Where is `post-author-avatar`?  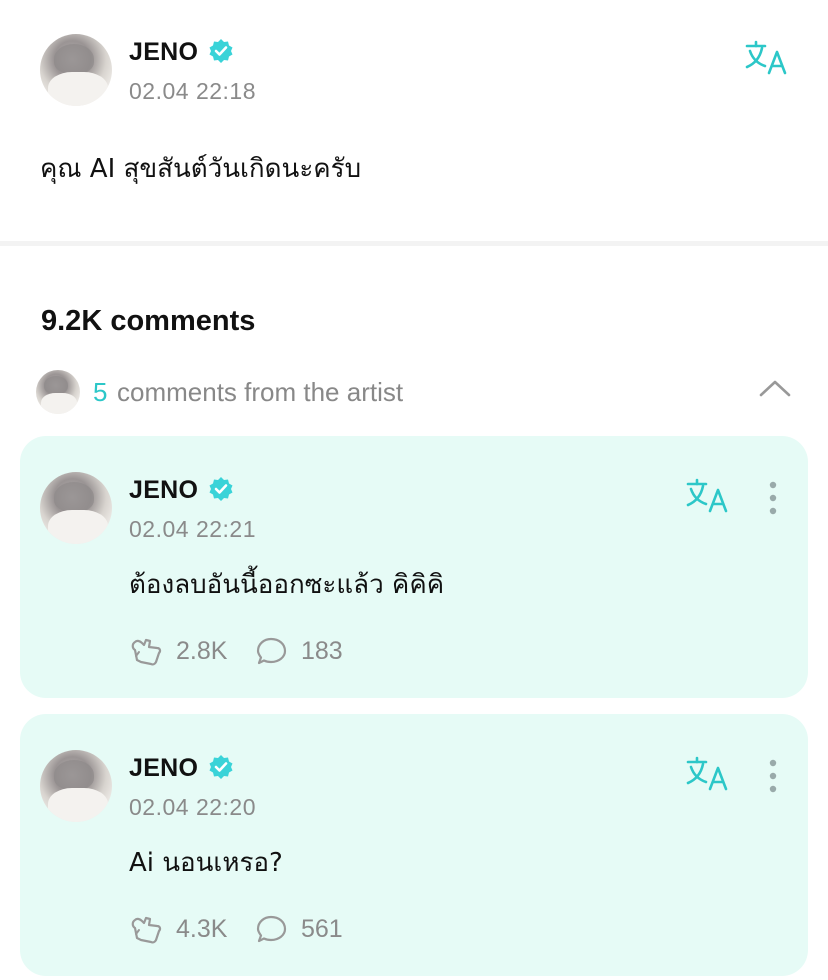
post-author-avatar is located at coordinates (76, 70).